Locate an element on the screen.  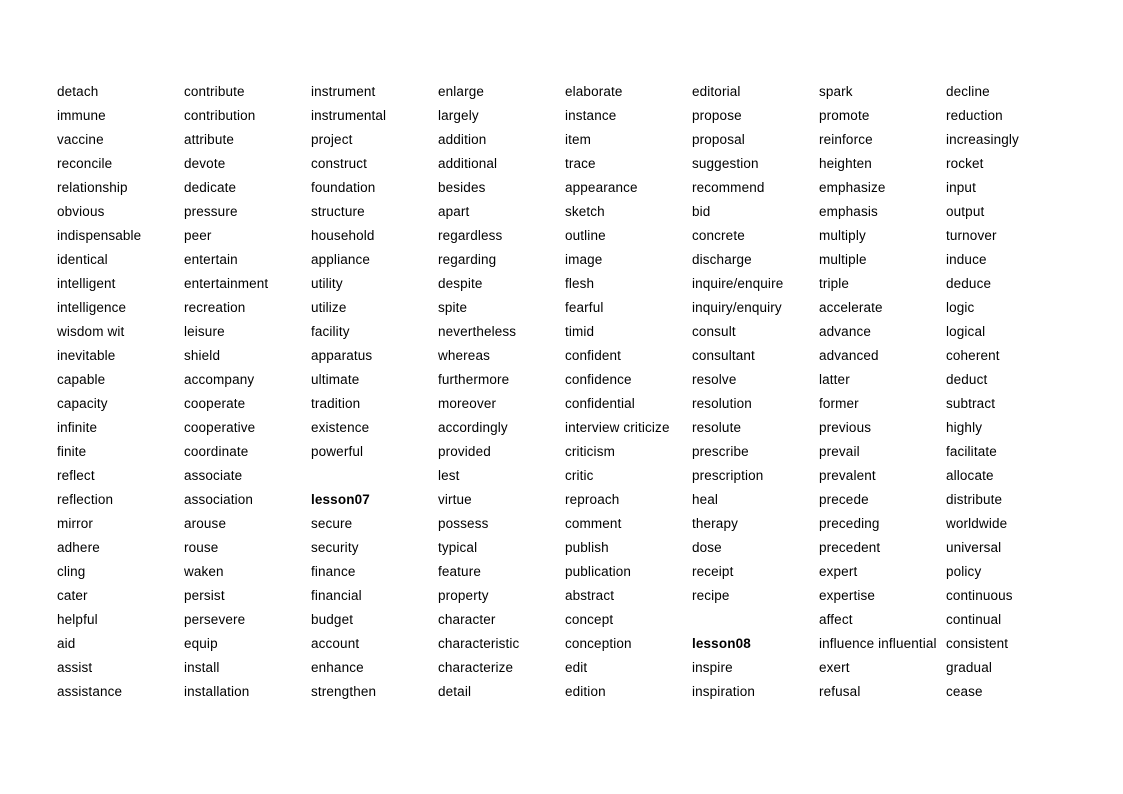
word-item: finance is located at coordinates (333, 571).